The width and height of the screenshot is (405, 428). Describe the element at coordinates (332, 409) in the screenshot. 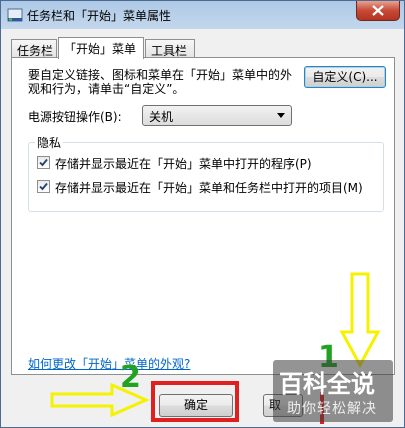

I see `watermark-subtitle: 助你轻松解决` at that location.